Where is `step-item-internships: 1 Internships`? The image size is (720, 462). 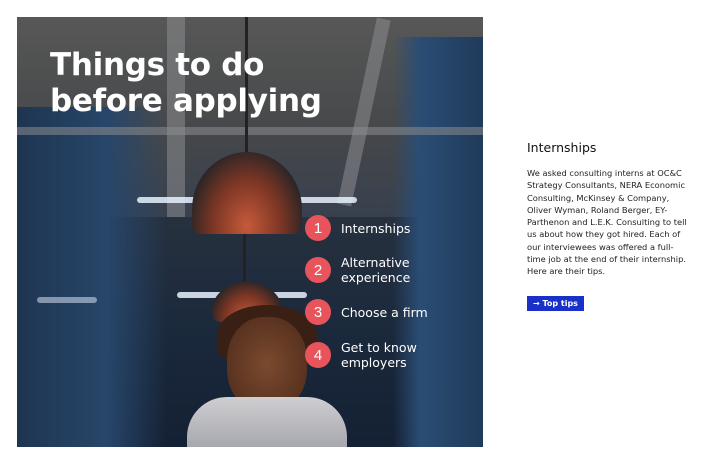 step-item-internships: 1 Internships is located at coordinates (368, 228).